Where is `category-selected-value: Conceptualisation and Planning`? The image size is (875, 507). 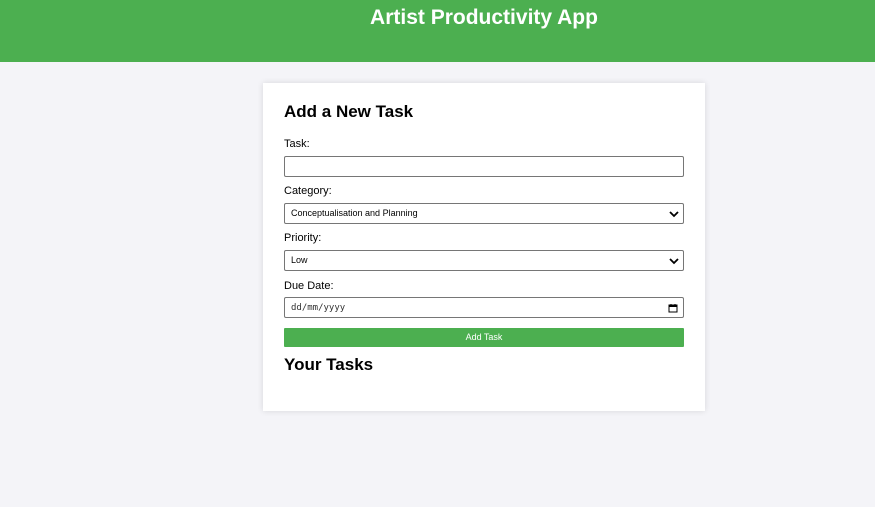 category-selected-value: Conceptualisation and Planning is located at coordinates (354, 213).